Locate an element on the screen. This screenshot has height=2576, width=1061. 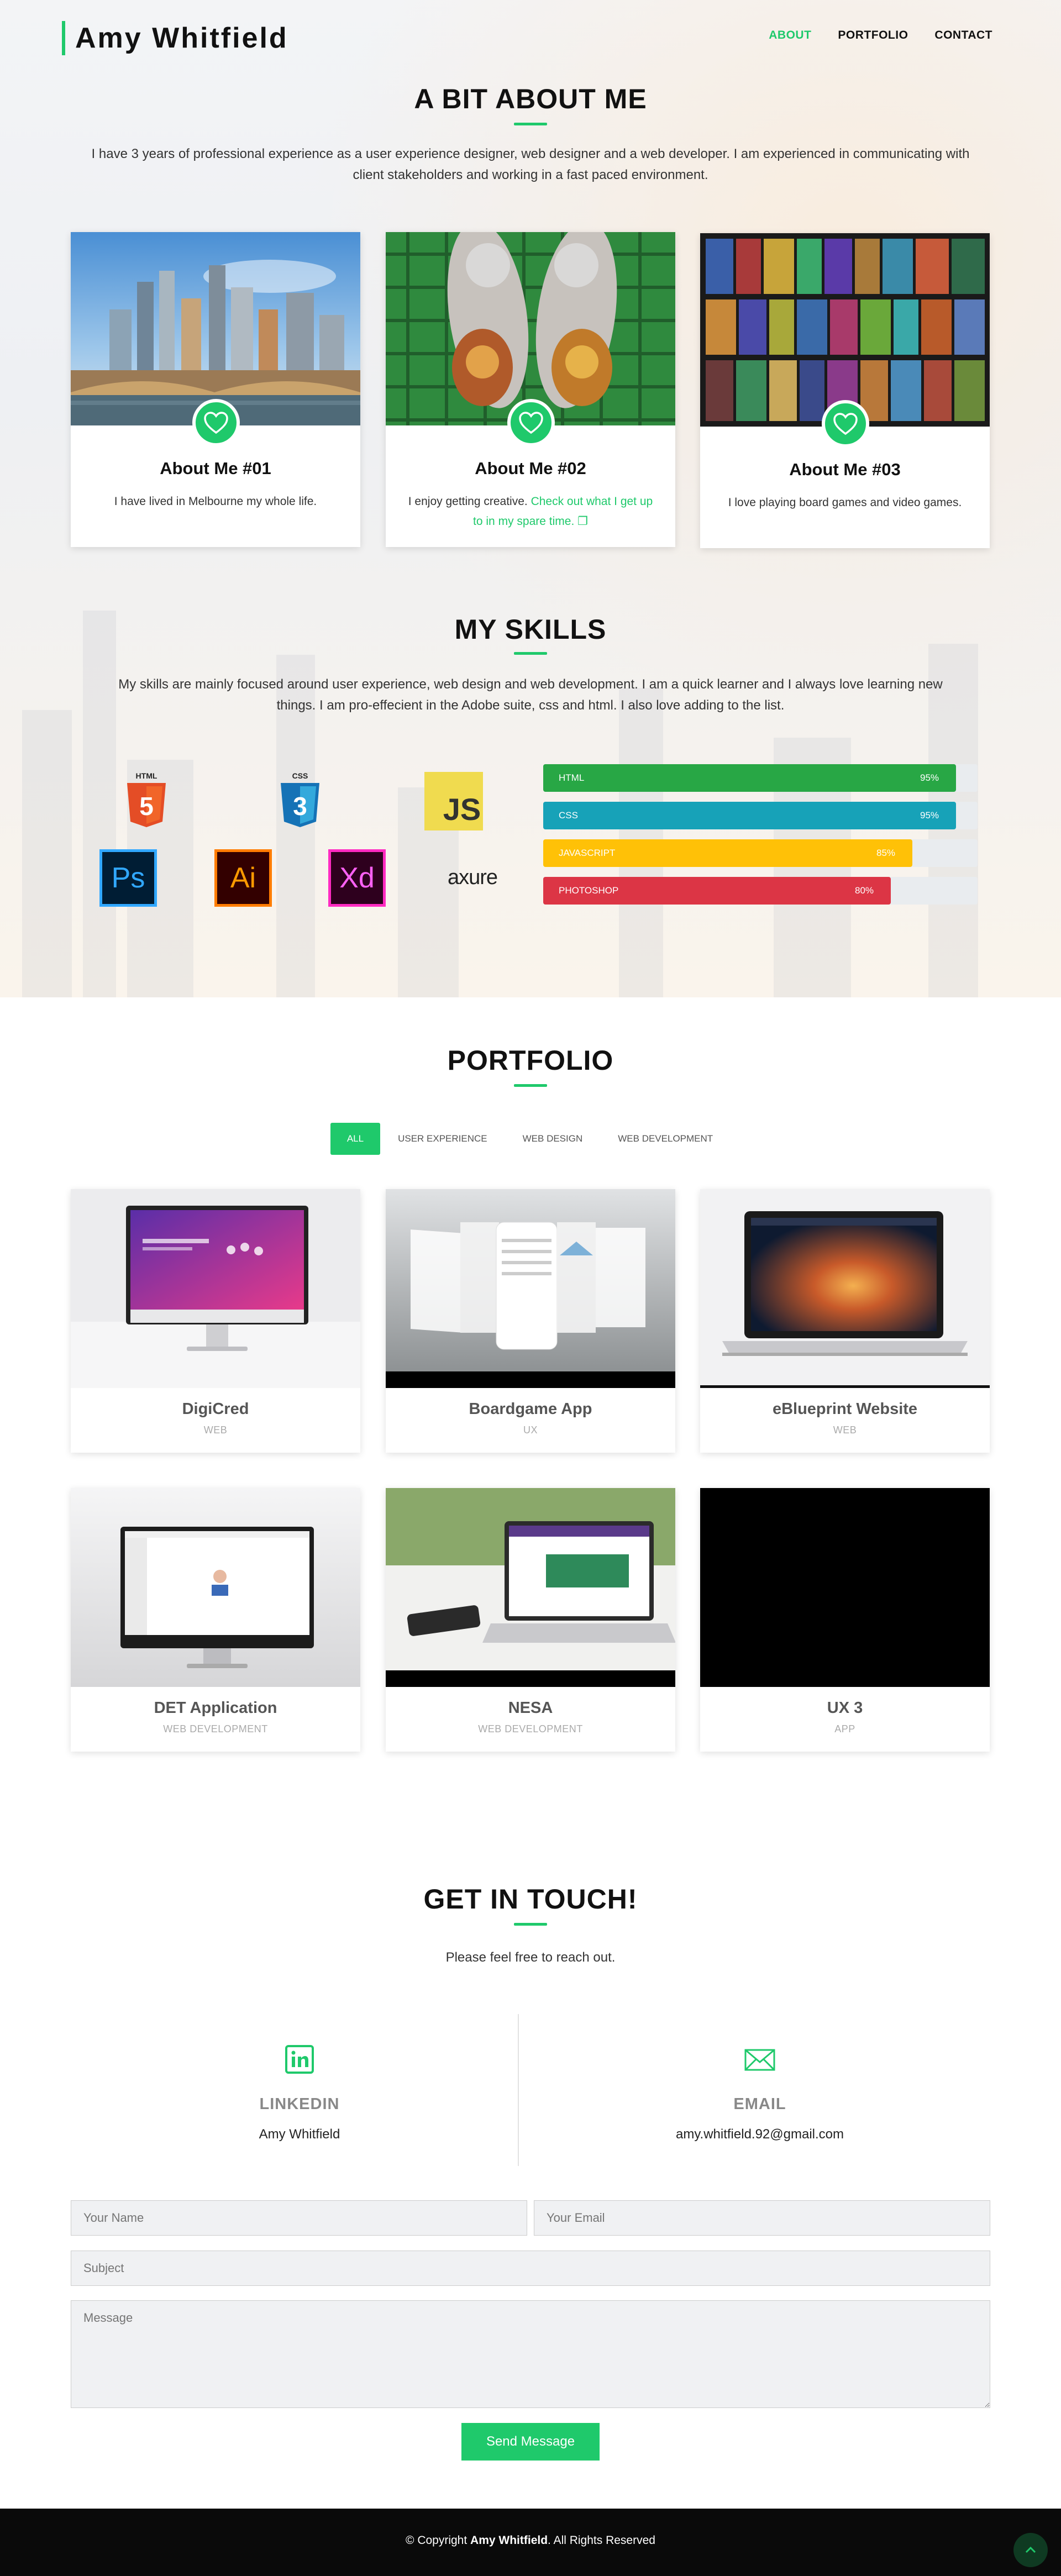
axure-icon: axure is located at coordinates (473, 877).